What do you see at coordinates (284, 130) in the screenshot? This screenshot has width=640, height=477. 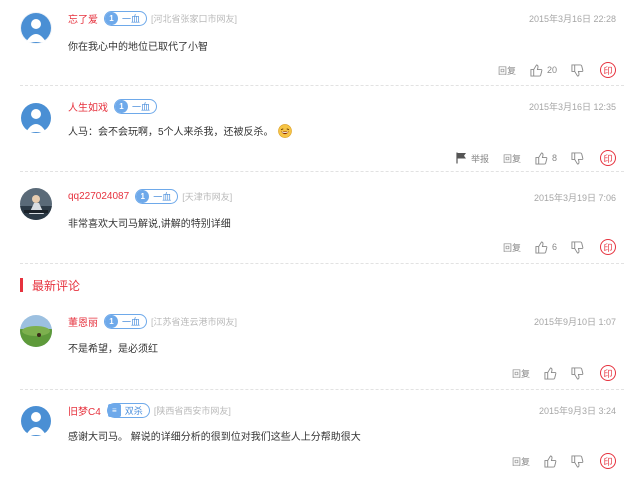 I see `laughing-emoji-icon` at bounding box center [284, 130].